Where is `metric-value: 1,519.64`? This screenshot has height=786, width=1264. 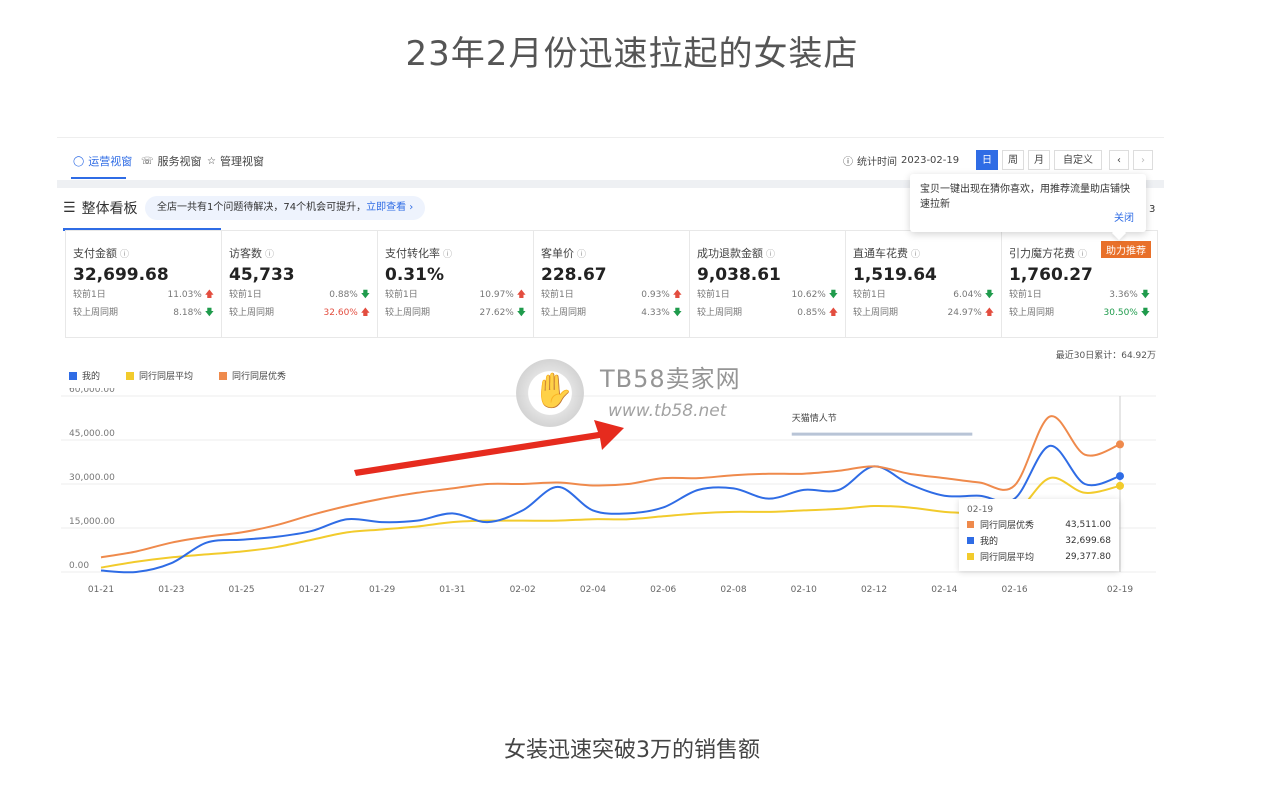 metric-value: 1,519.64 is located at coordinates (895, 275).